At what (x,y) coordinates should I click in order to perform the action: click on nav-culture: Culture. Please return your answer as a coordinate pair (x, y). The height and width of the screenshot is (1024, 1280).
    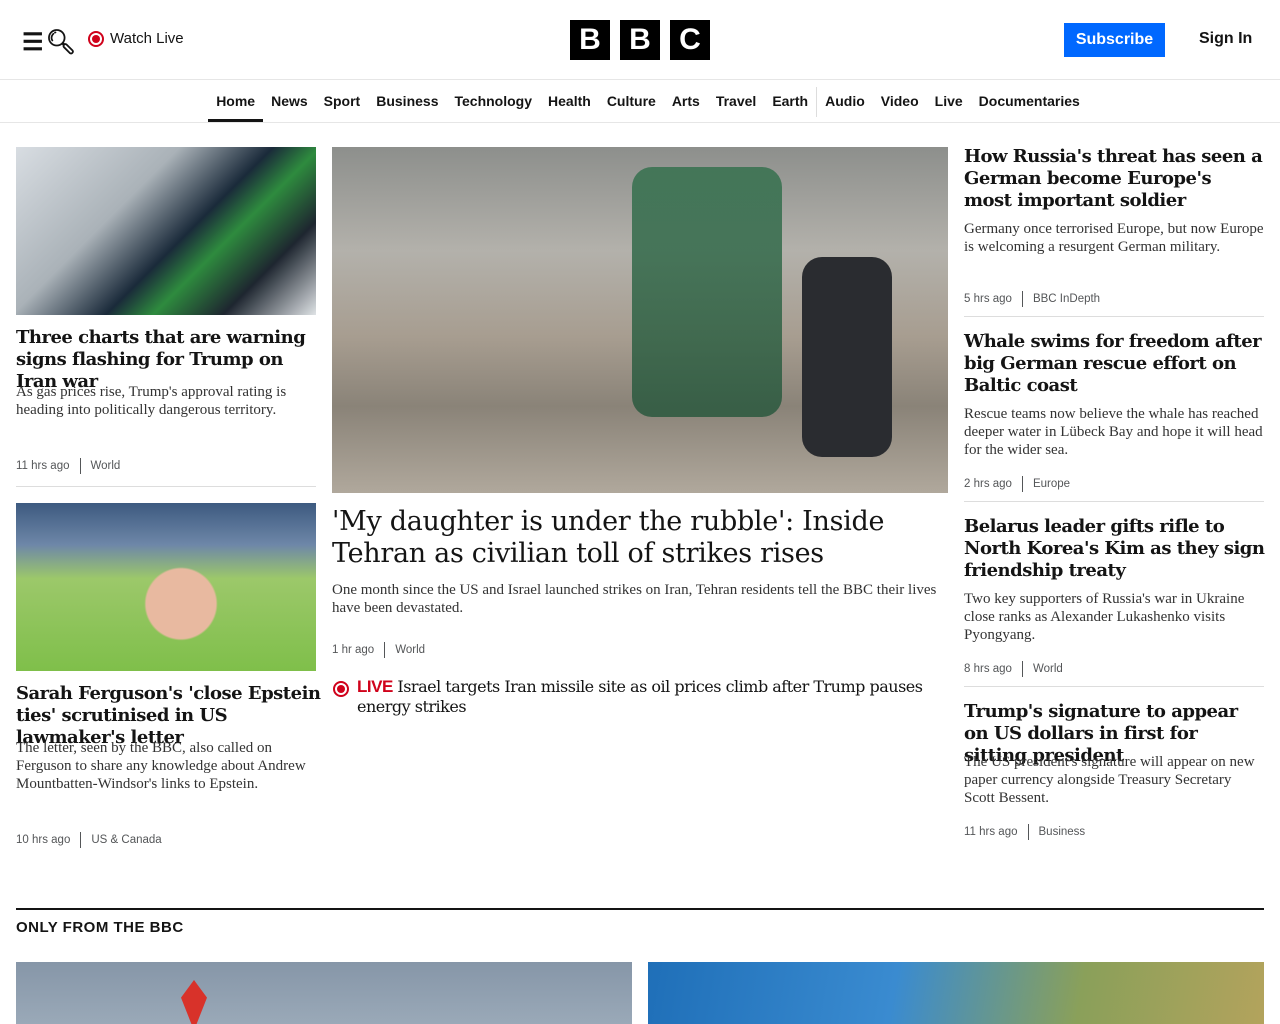
    Looking at the image, I should click on (631, 101).